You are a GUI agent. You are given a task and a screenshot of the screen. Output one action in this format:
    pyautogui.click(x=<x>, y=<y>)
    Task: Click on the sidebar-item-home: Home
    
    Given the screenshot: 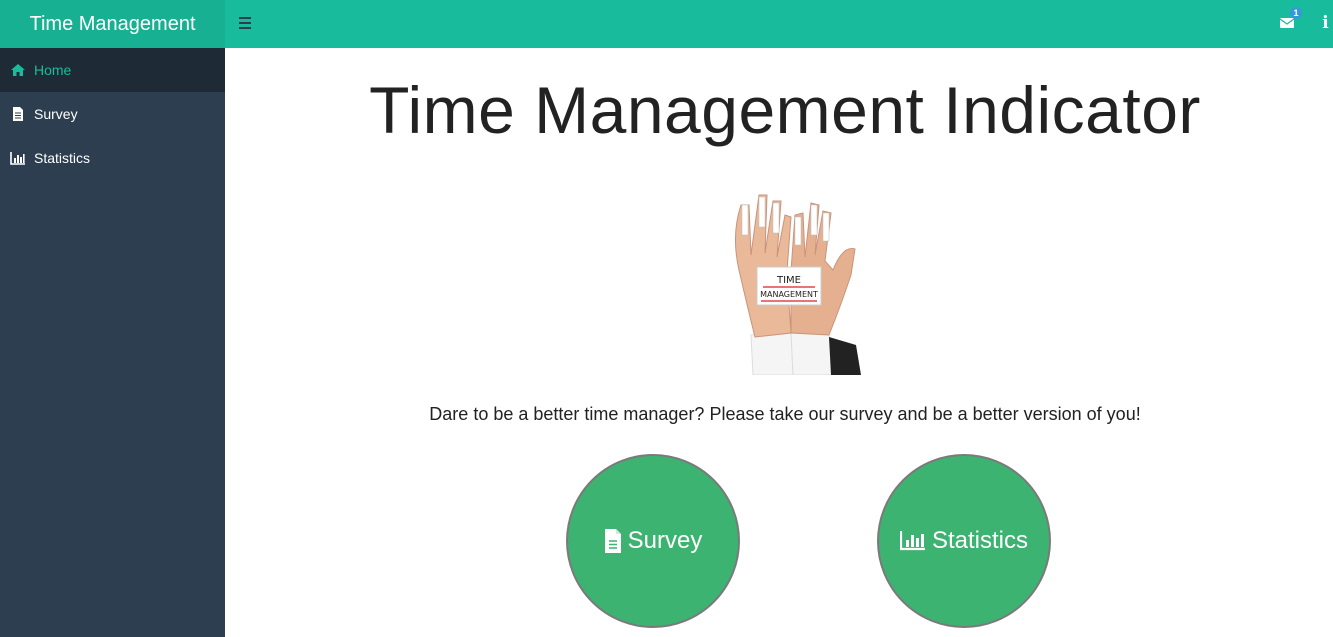 What is the action you would take?
    pyautogui.click(x=112, y=70)
    